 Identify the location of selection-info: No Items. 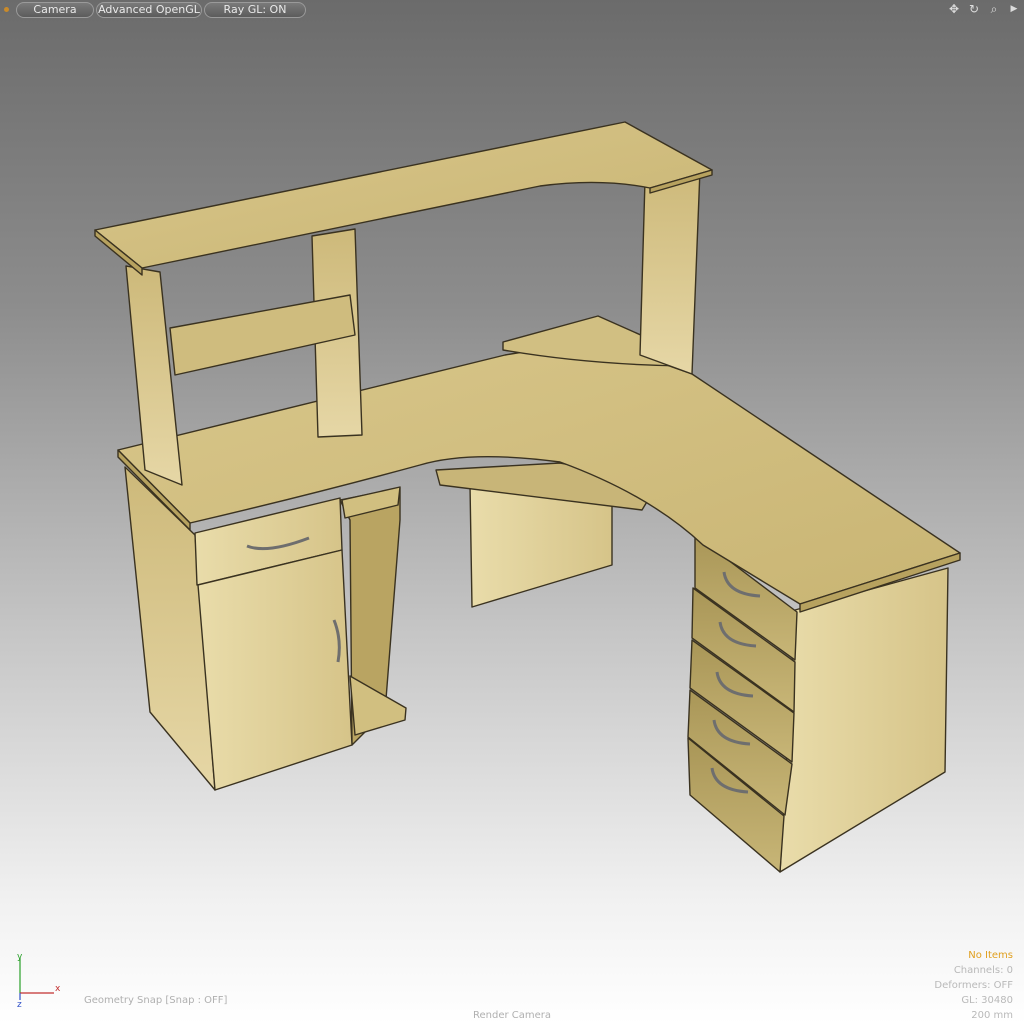
(990, 955).